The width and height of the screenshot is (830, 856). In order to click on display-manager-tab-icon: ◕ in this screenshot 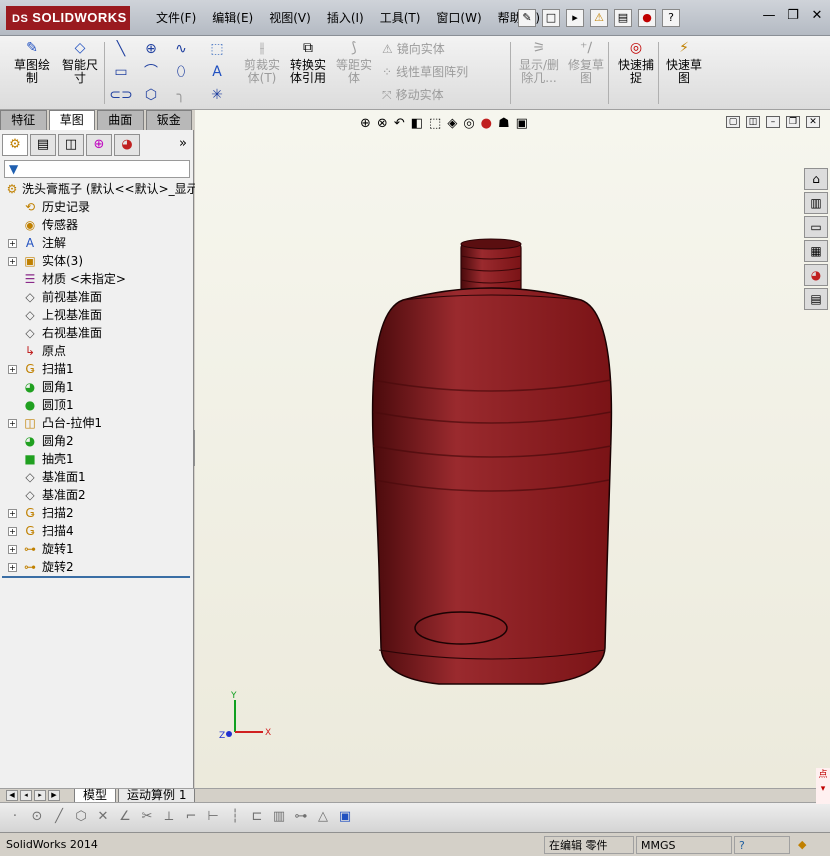, I will do `click(127, 145)`.